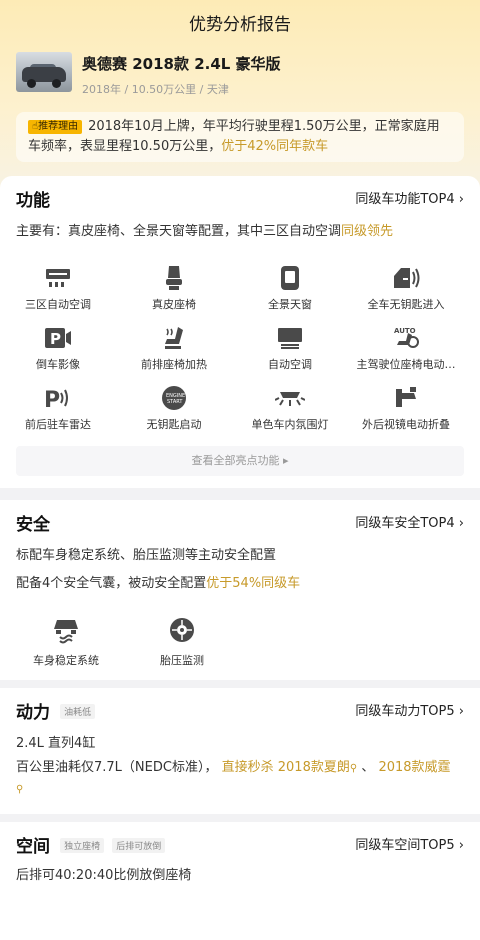 The width and height of the screenshot is (480, 940). What do you see at coordinates (290, 338) in the screenshot?
I see `auto-ac-icon` at bounding box center [290, 338].